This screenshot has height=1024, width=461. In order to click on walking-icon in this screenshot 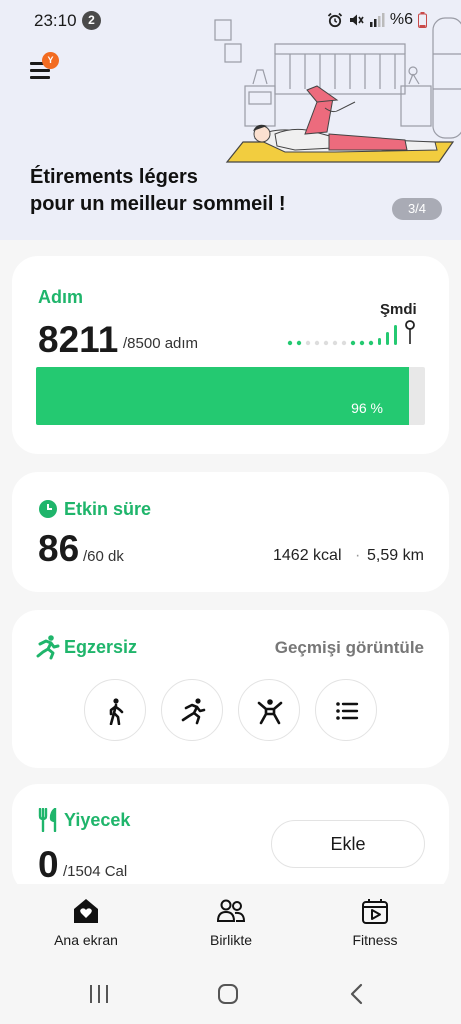, I will do `click(116, 711)`.